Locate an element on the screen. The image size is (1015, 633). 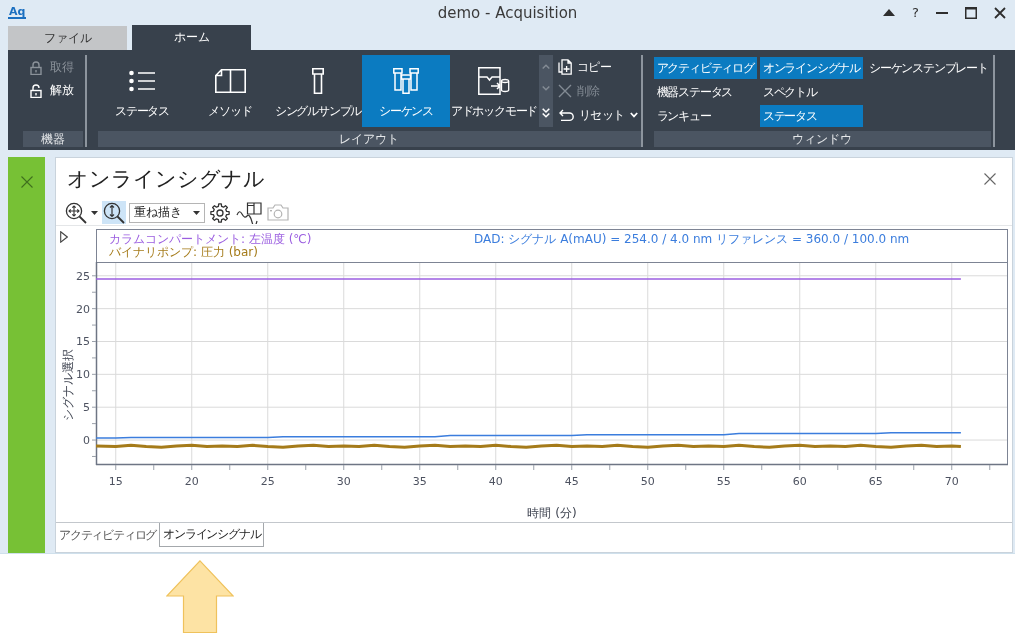
undo-arrow-icon is located at coordinates (566, 115).